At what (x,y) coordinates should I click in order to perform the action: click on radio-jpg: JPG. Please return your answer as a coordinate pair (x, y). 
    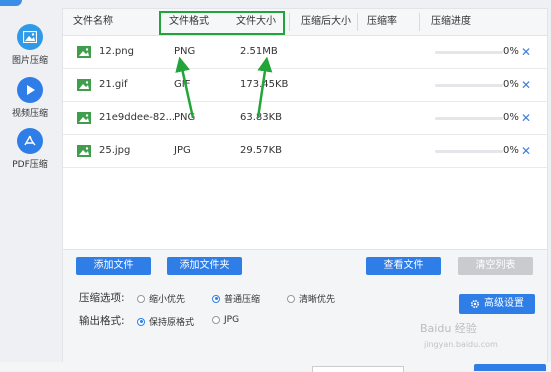
    Looking at the image, I should click on (225, 320).